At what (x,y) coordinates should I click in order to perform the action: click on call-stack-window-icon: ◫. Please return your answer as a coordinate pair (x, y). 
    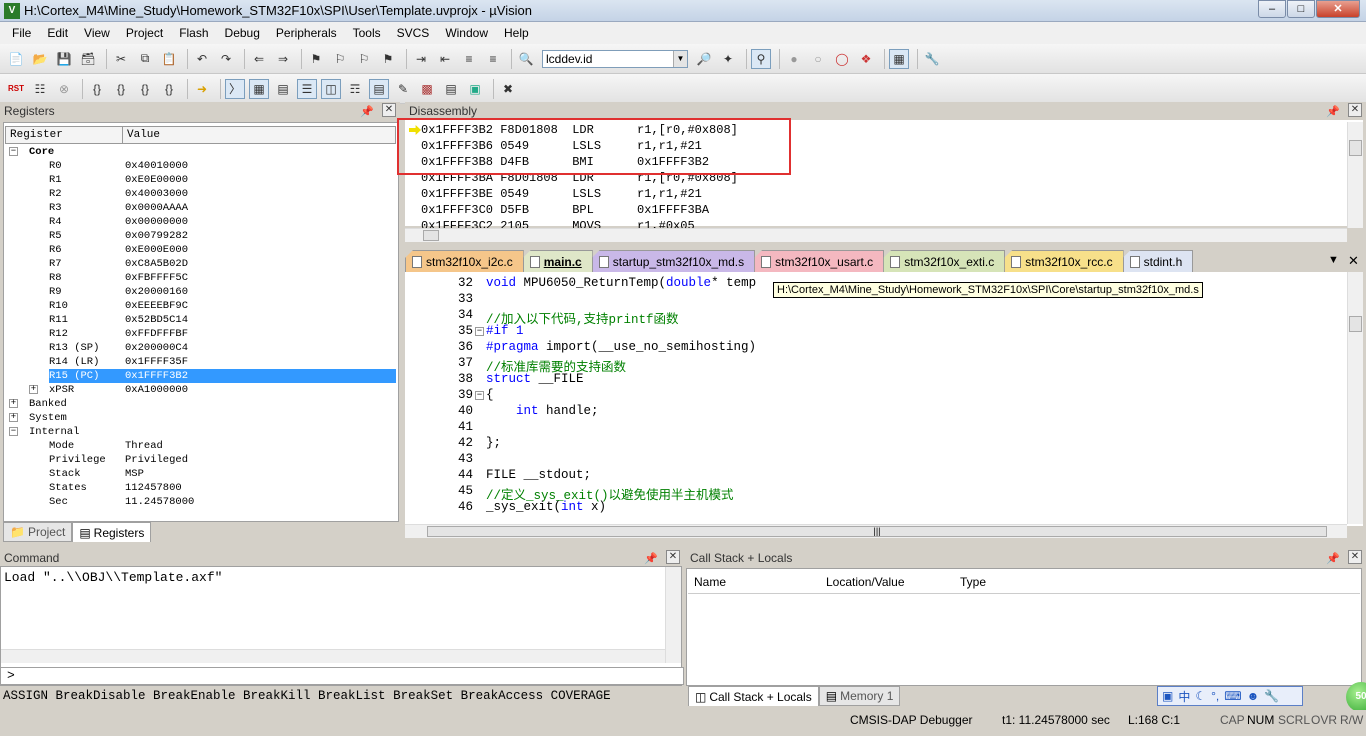
    Looking at the image, I should click on (331, 88).